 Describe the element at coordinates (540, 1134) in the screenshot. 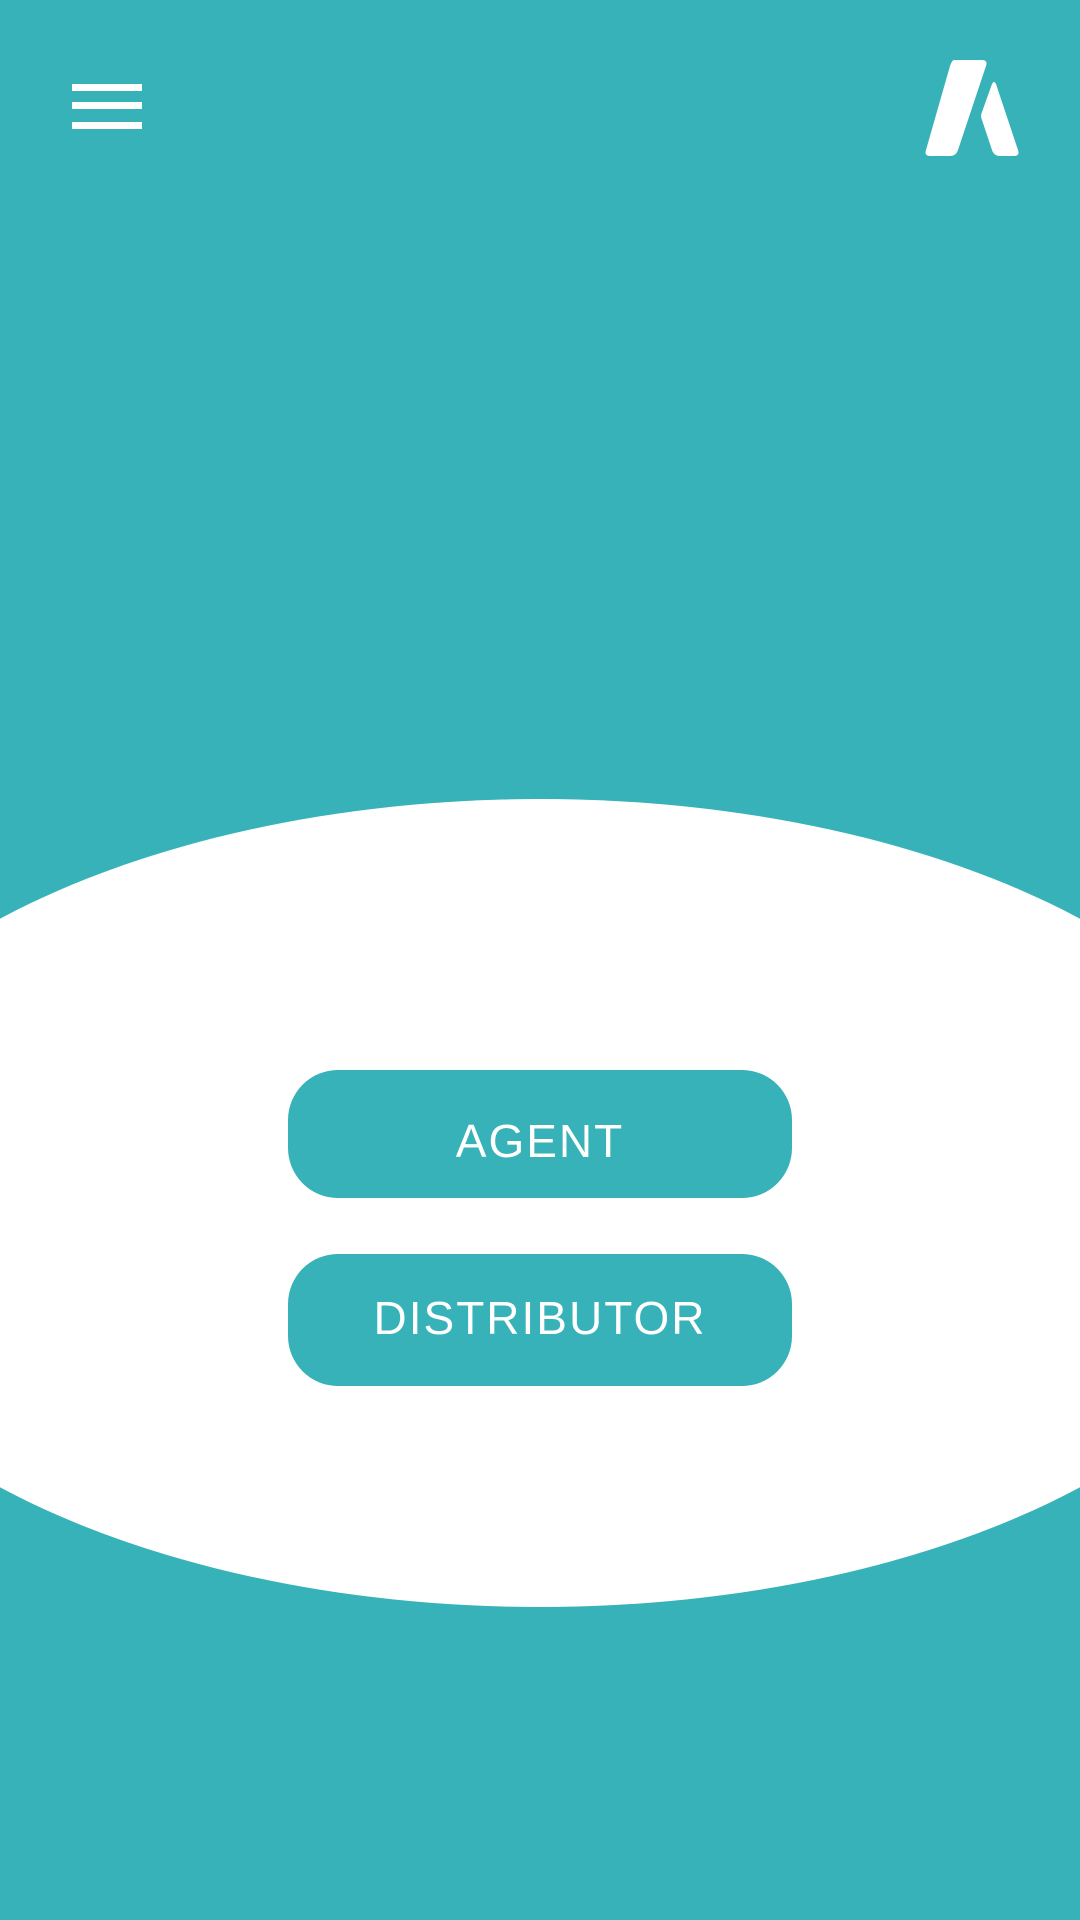

I see `agent-button: AGENT` at that location.